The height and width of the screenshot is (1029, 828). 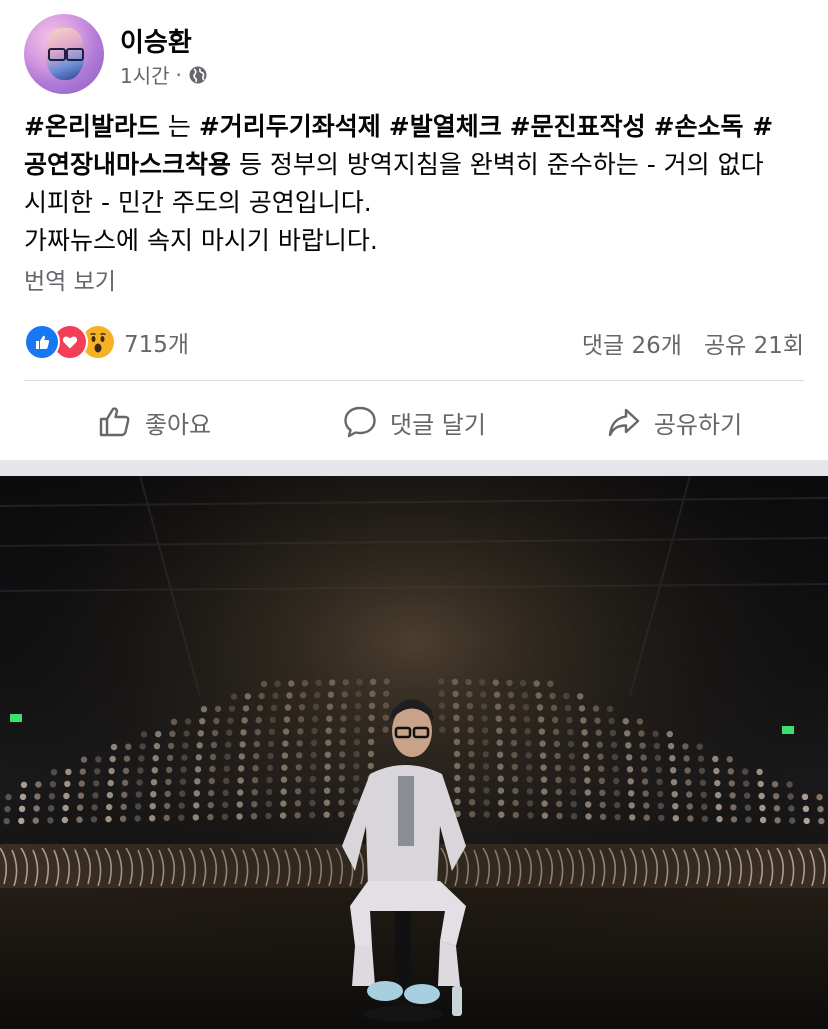 What do you see at coordinates (70, 279) in the screenshot?
I see `see-translation-link: 번역 보기` at bounding box center [70, 279].